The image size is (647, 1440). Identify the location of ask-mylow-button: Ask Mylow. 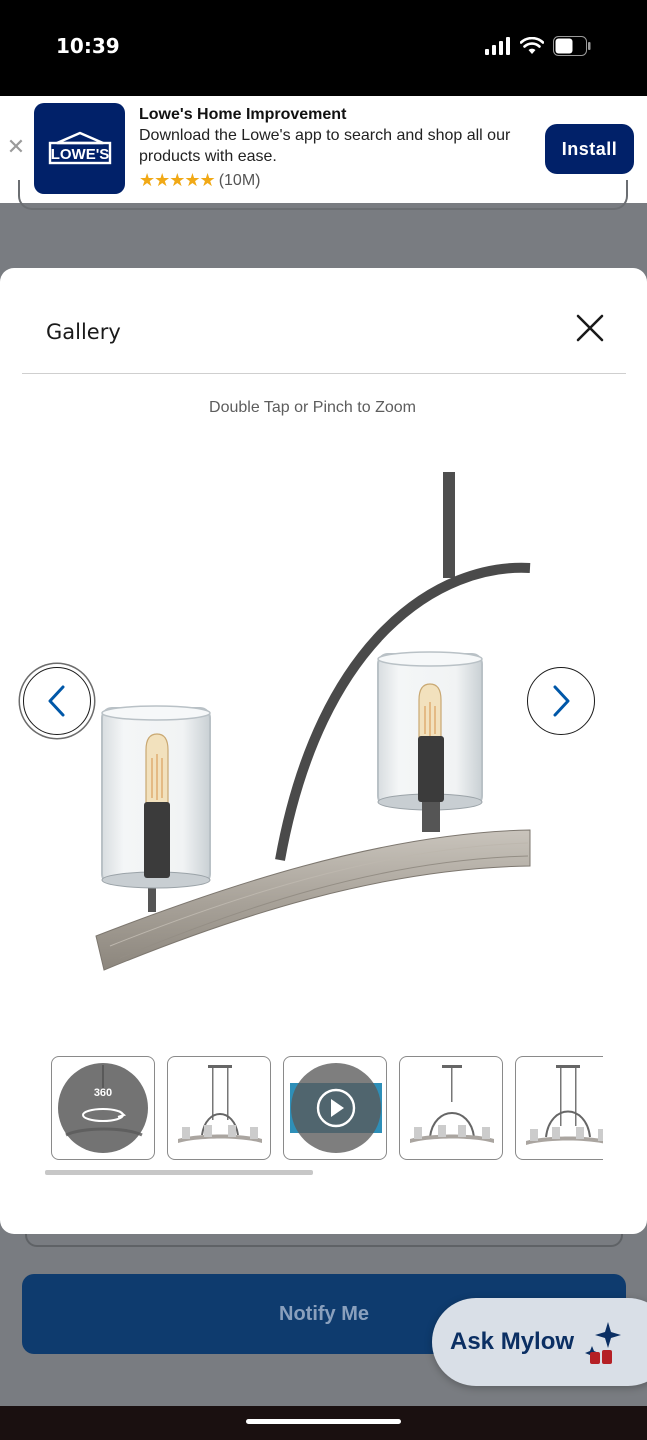
(539, 1342).